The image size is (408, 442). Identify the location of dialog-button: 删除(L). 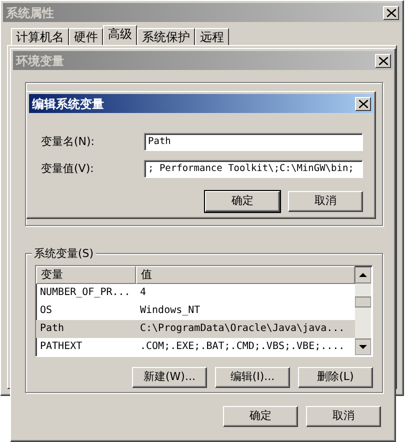
(335, 377).